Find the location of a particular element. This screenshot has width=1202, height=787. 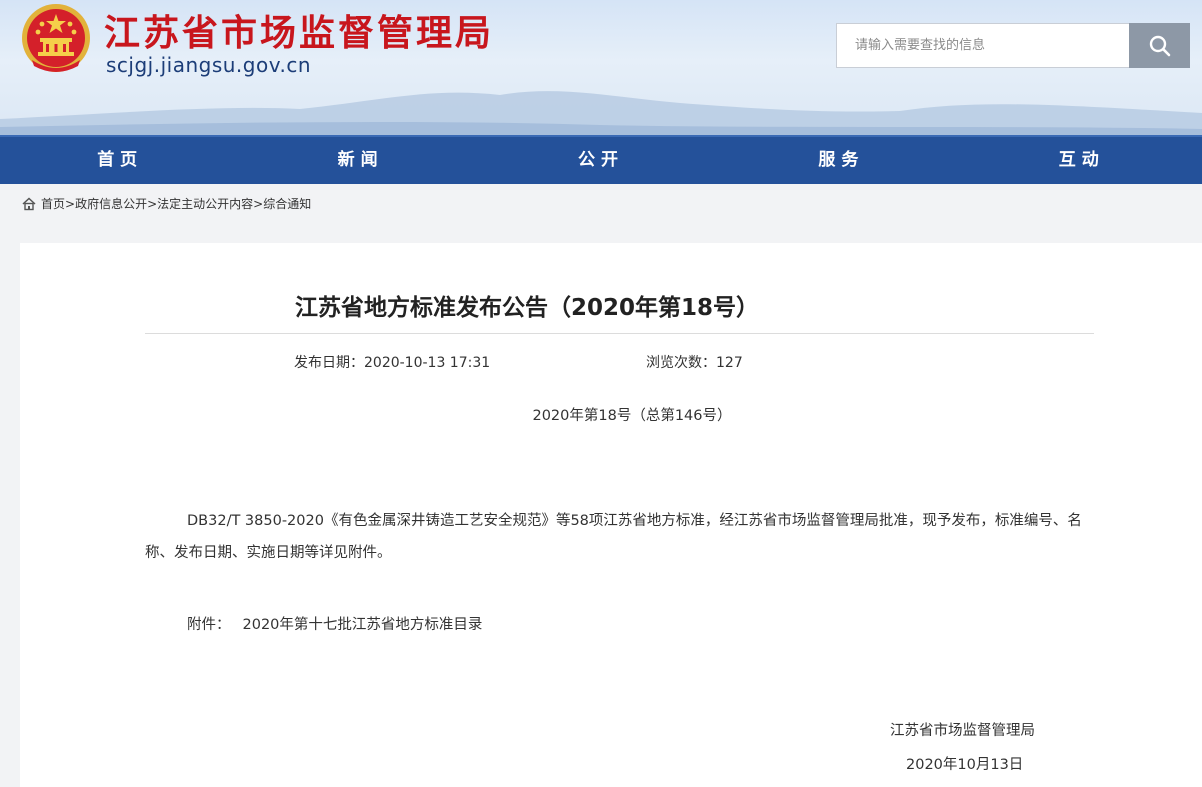

publish-date: 发布日期：2020-10-13 17:31 is located at coordinates (392, 362).